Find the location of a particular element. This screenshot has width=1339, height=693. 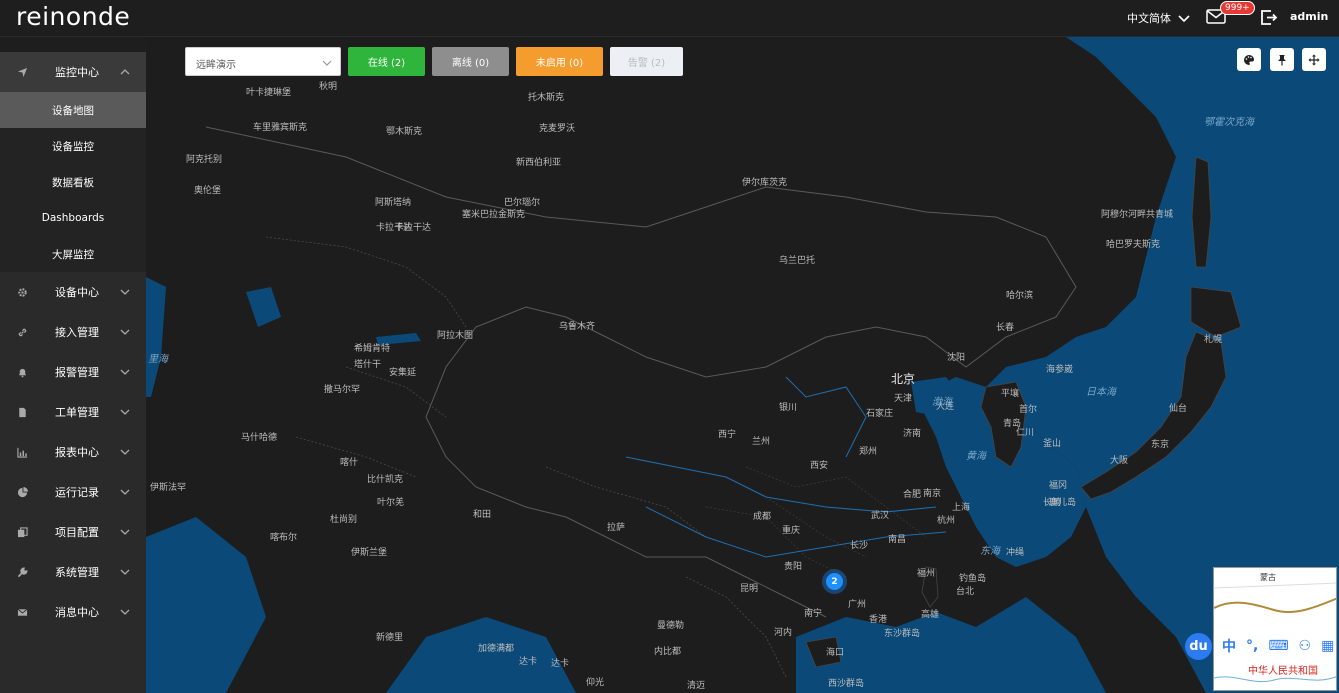

palette-button is located at coordinates (1249, 59).